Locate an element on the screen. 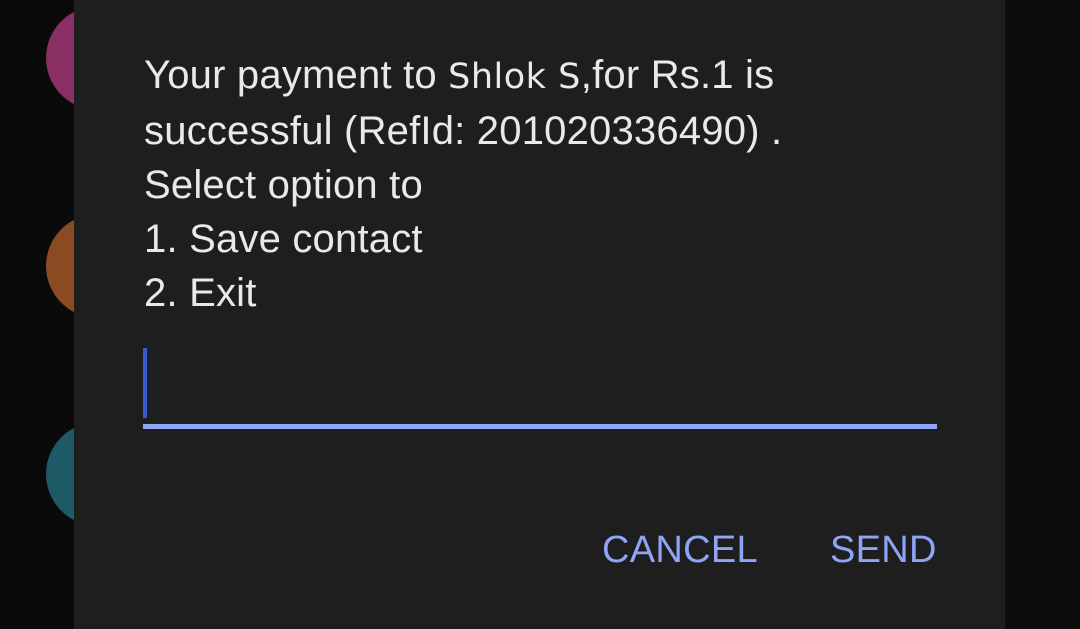 This screenshot has width=1080, height=629. response-input-container is located at coordinates (540, 387).